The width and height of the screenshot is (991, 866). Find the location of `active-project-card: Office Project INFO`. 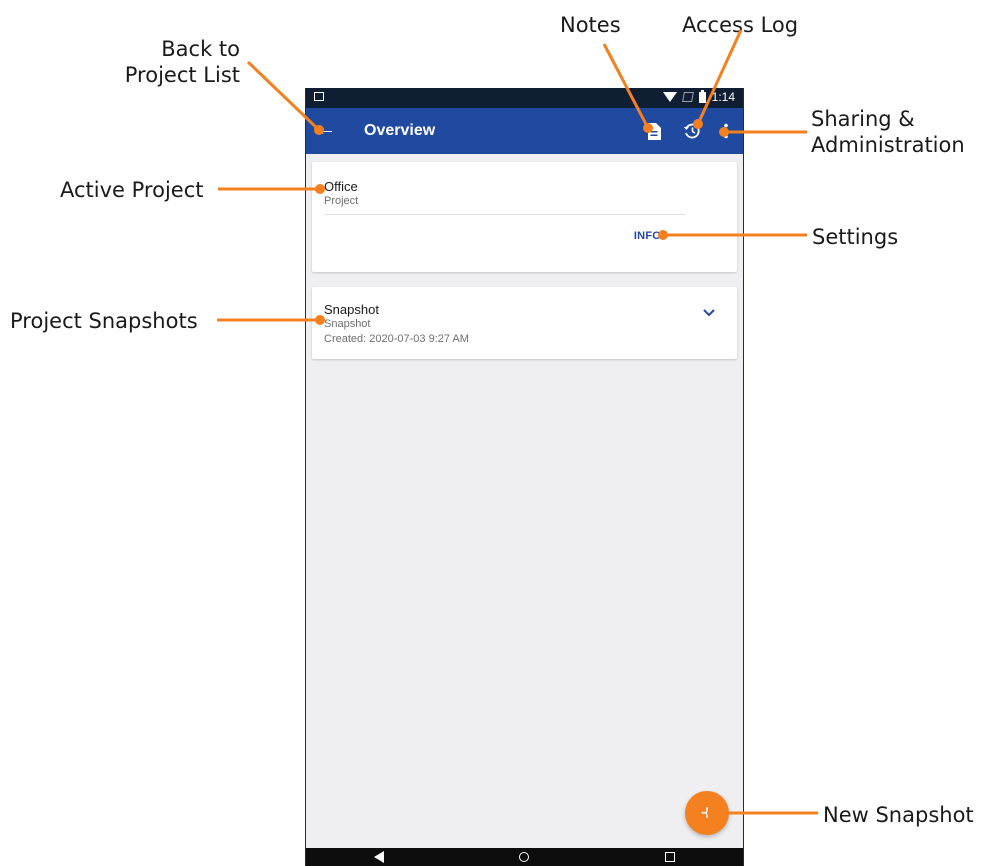

active-project-card: Office Project INFO is located at coordinates (524, 217).